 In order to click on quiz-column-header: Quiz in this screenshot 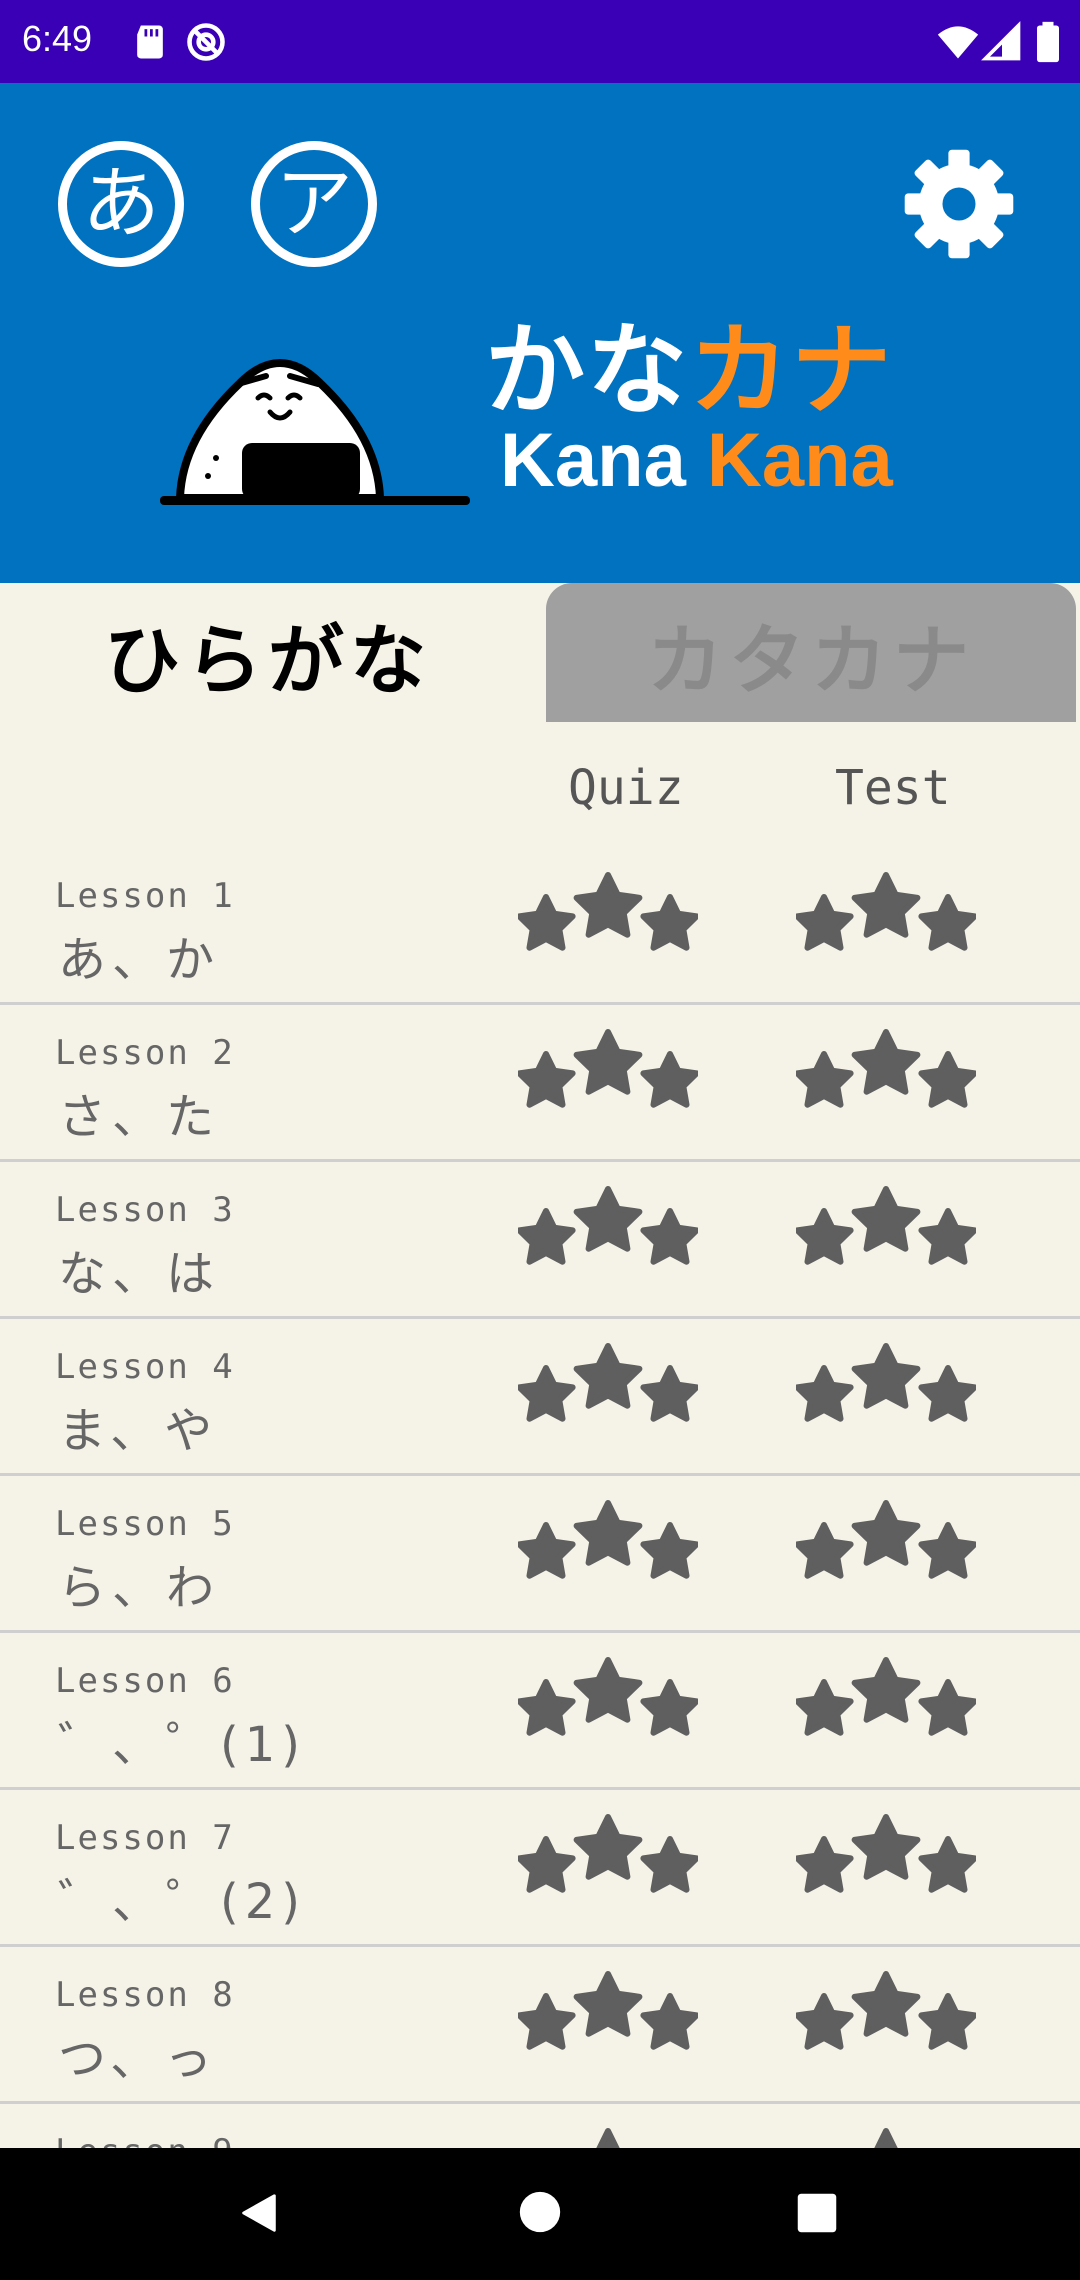, I will do `click(626, 788)`.